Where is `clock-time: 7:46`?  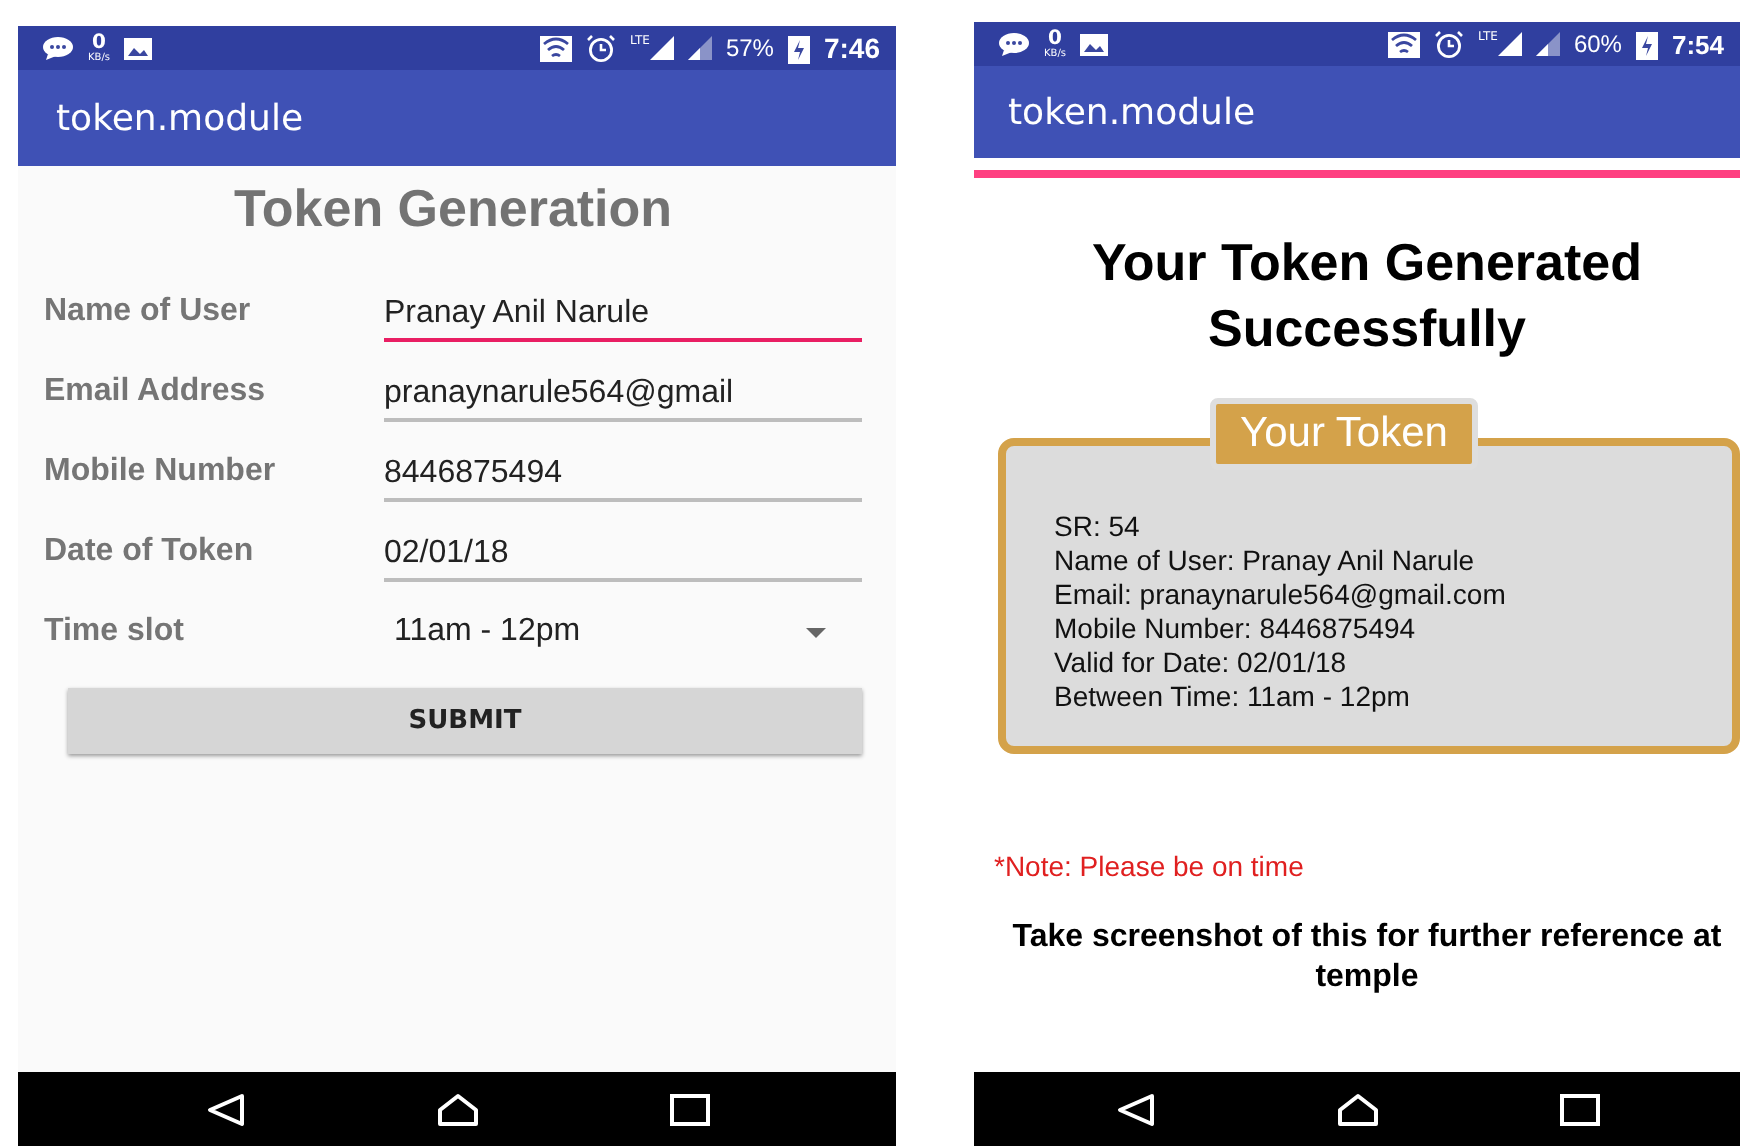
clock-time: 7:46 is located at coordinates (851, 48).